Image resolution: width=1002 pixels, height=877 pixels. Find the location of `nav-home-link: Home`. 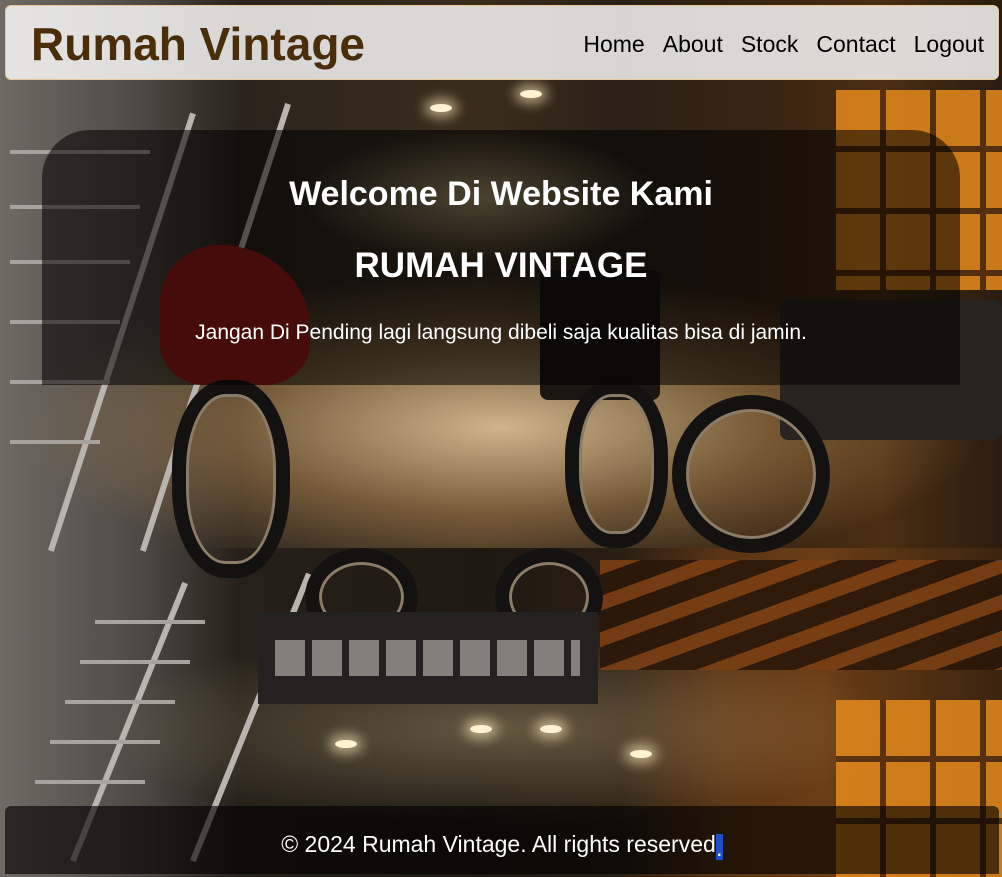

nav-home-link: Home is located at coordinates (613, 44).